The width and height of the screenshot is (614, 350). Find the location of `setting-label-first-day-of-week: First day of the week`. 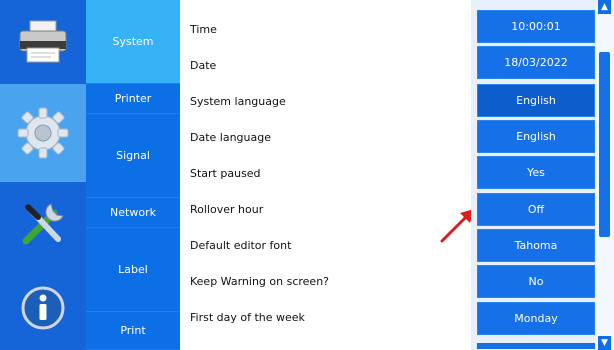

setting-label-first-day-of-week: First day of the week is located at coordinates (247, 317).